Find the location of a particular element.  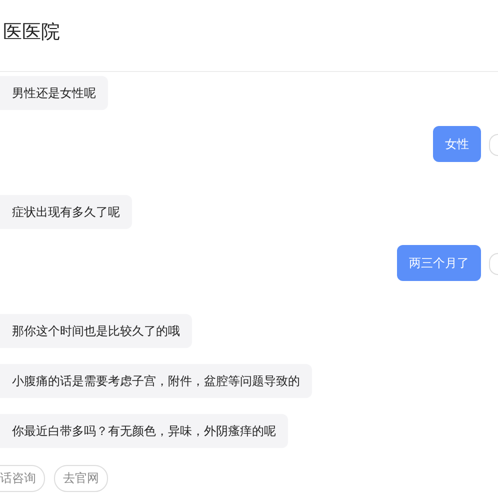

message-bubble: 两三个月了 is located at coordinates (439, 263).